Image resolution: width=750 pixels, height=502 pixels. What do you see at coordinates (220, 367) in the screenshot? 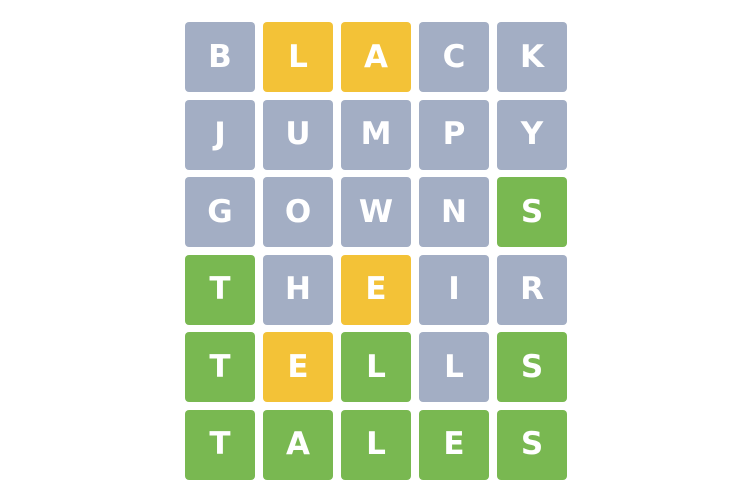
I see `tile-r5-c1: T` at bounding box center [220, 367].